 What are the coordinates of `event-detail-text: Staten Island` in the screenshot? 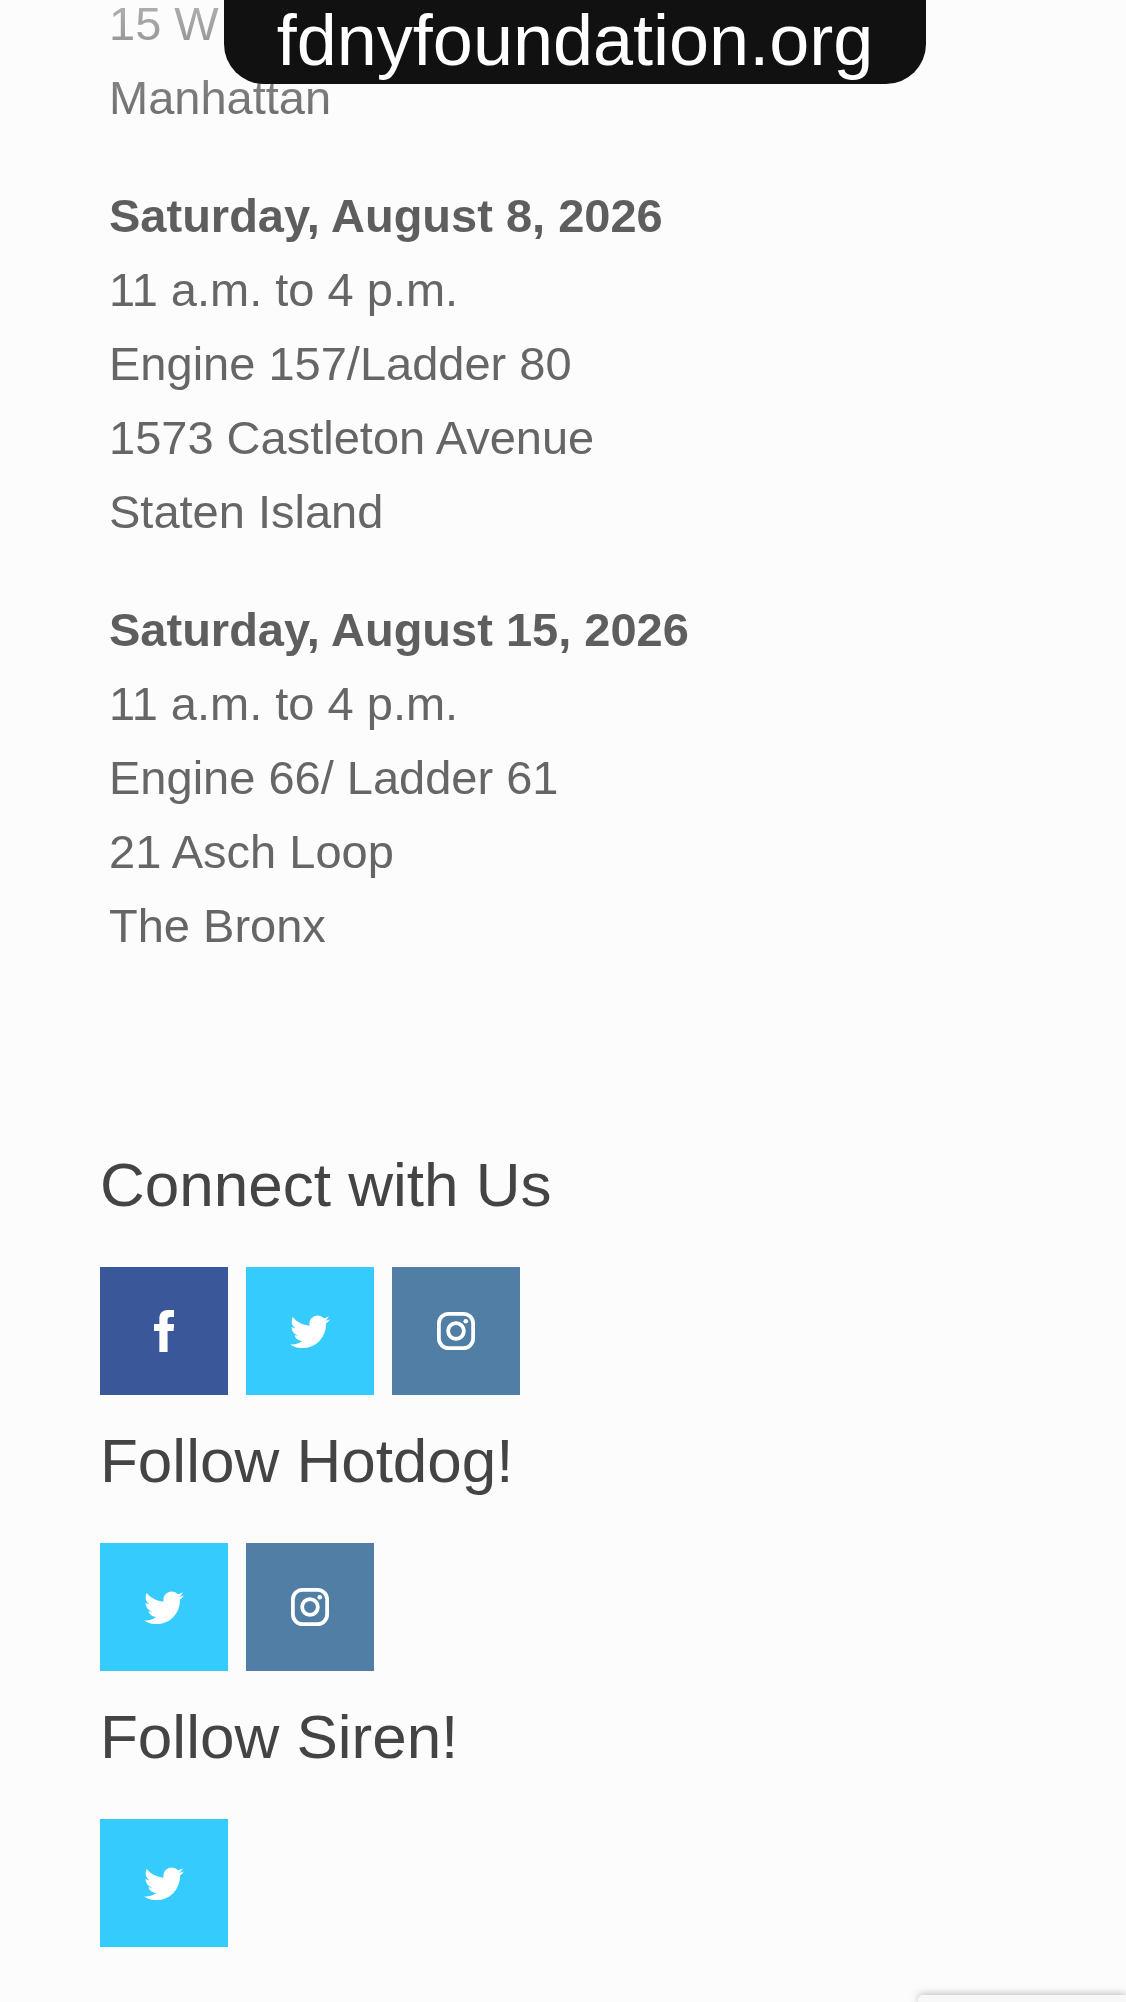 It's located at (246, 511).